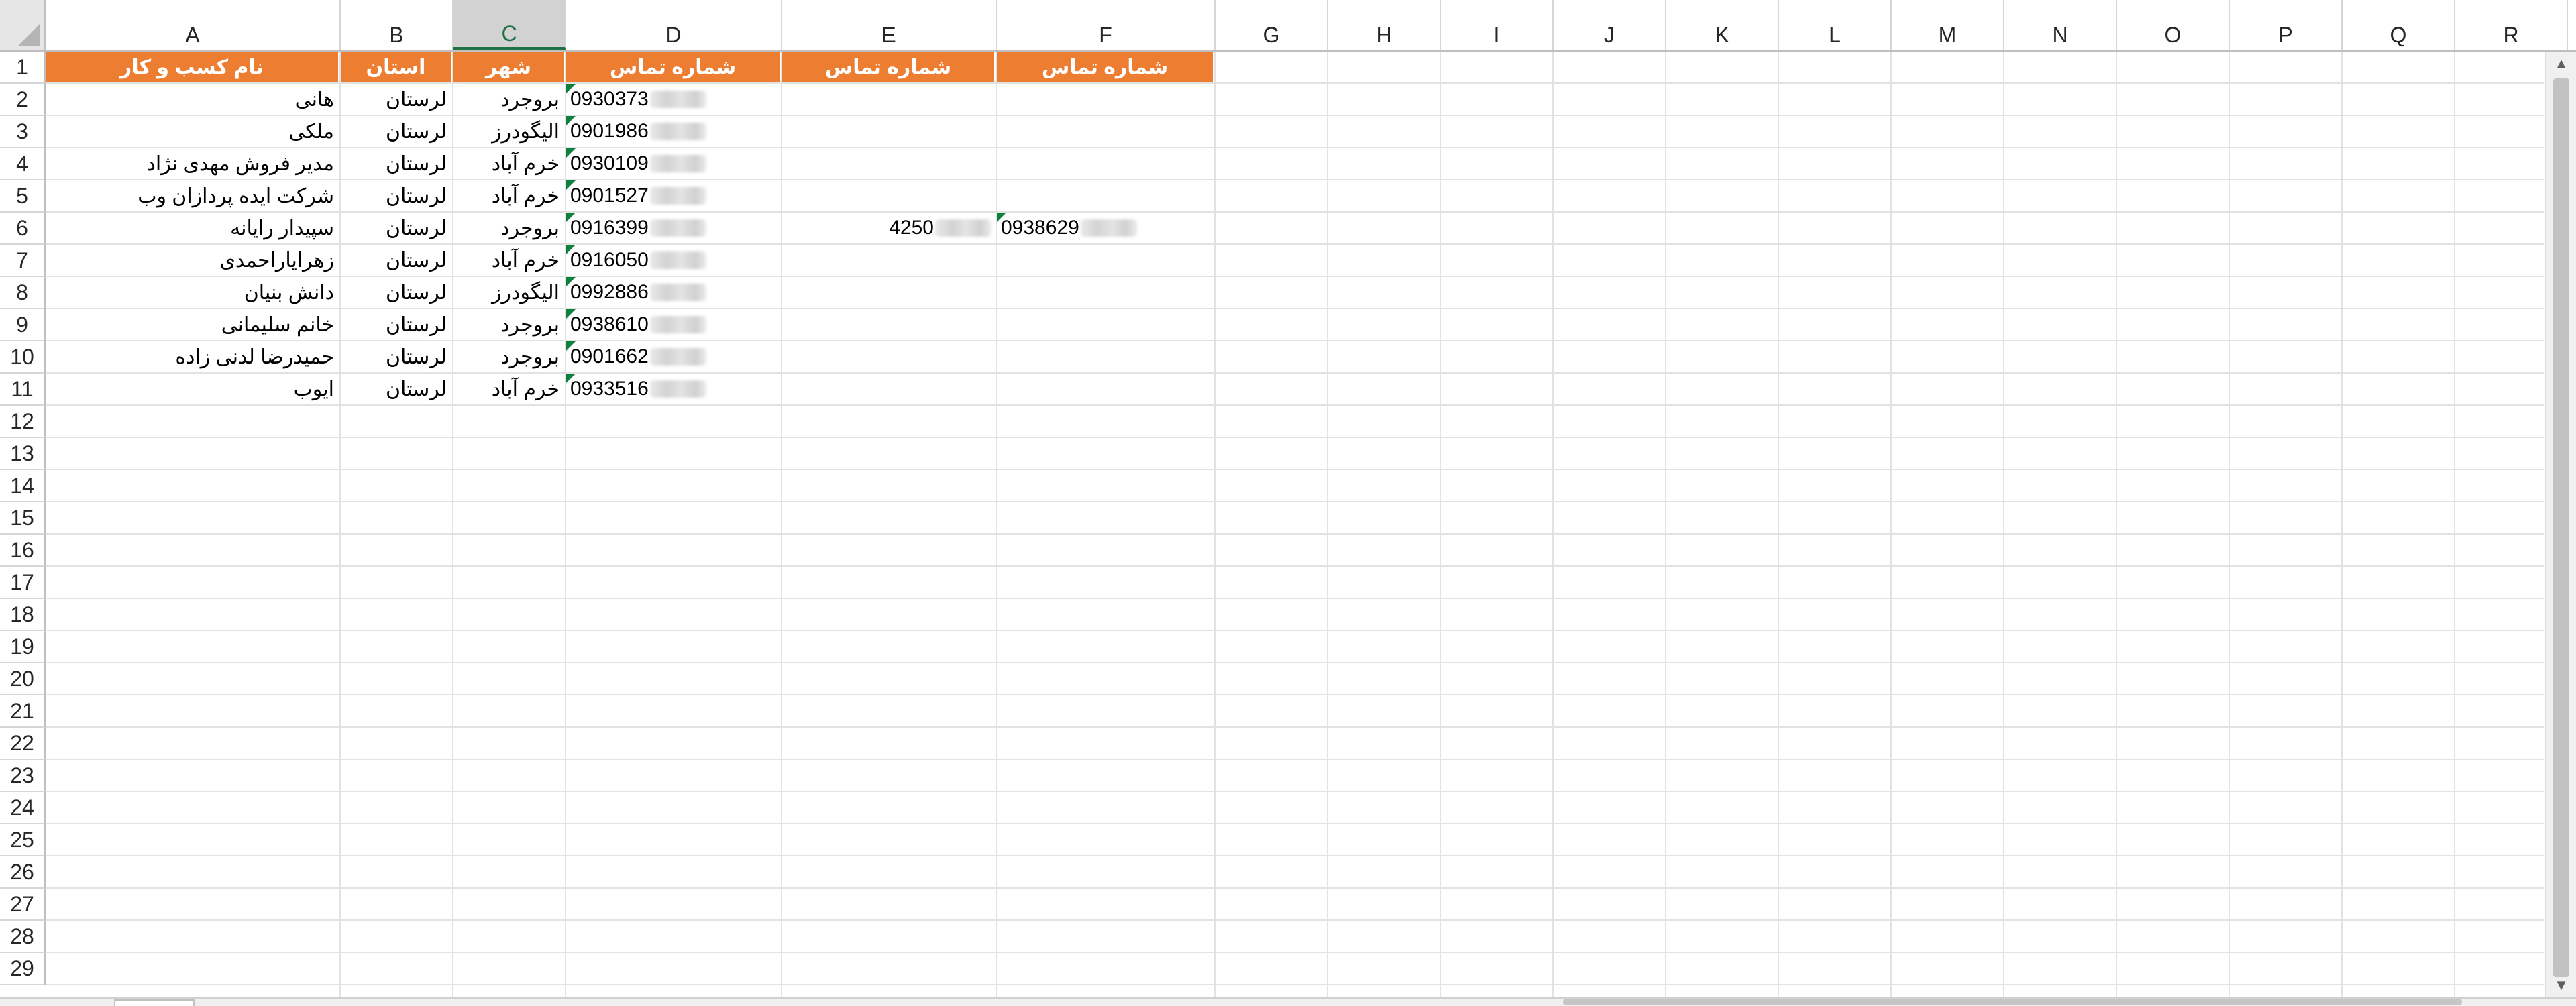 The height and width of the screenshot is (1006, 2576). What do you see at coordinates (2561, 64) in the screenshot?
I see `scroll-up-arrow-icon: ▲` at bounding box center [2561, 64].